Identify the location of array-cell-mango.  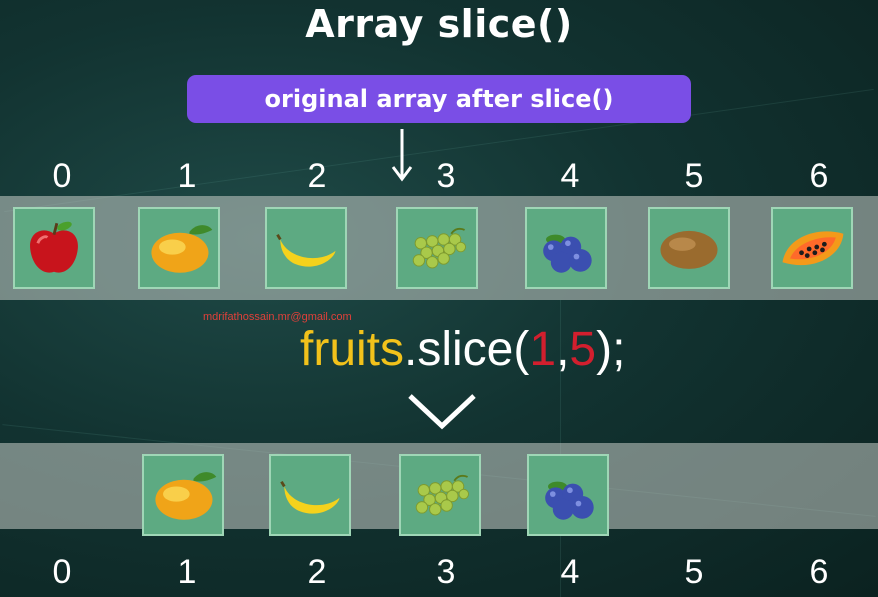
(179, 248).